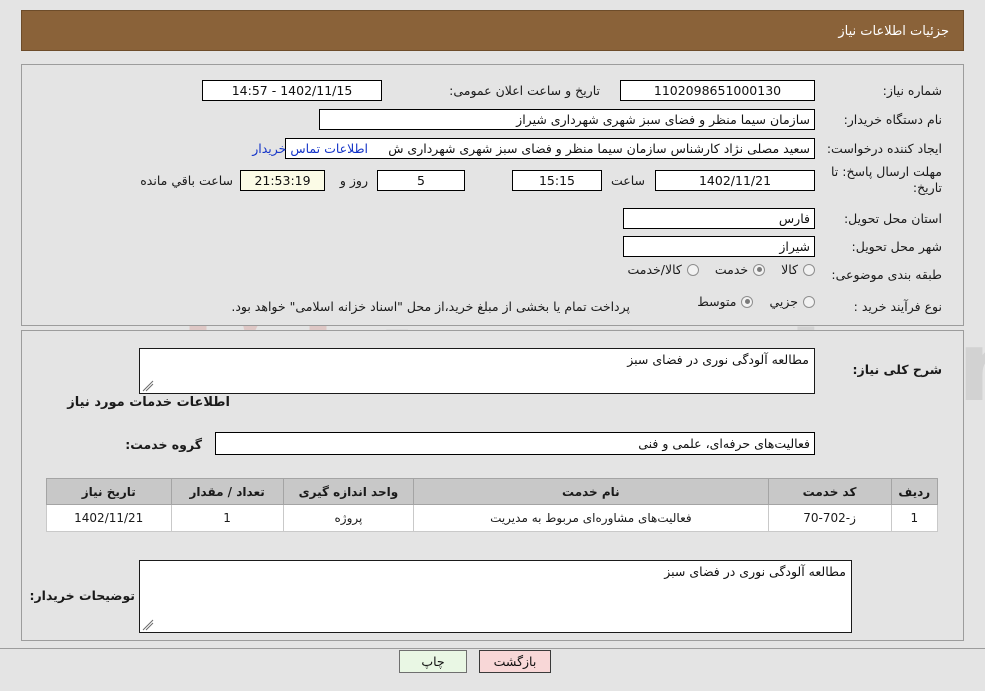  I want to click on service-group-label: گروه خدمت:, so click(163, 444).